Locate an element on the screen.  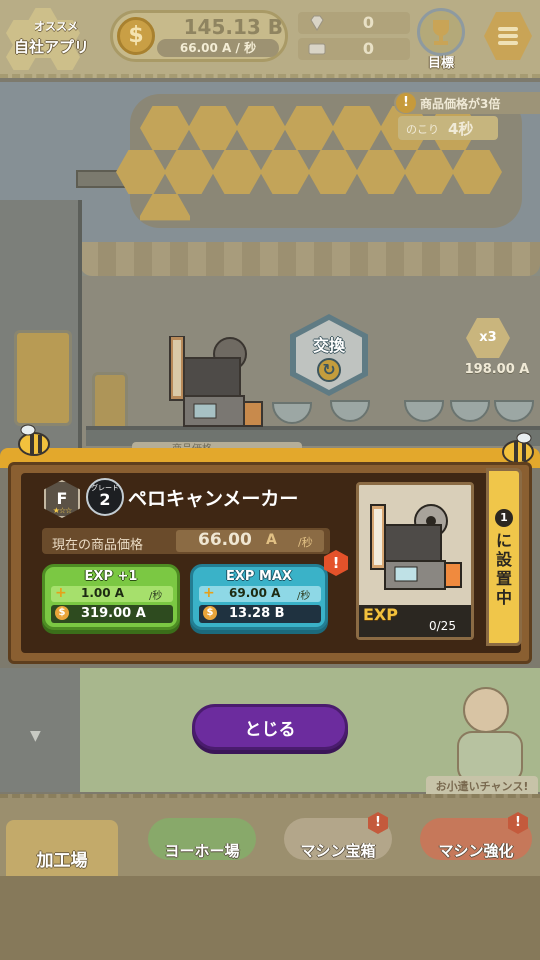
price-label: 現在の商品価格 is located at coordinates (98, 545).